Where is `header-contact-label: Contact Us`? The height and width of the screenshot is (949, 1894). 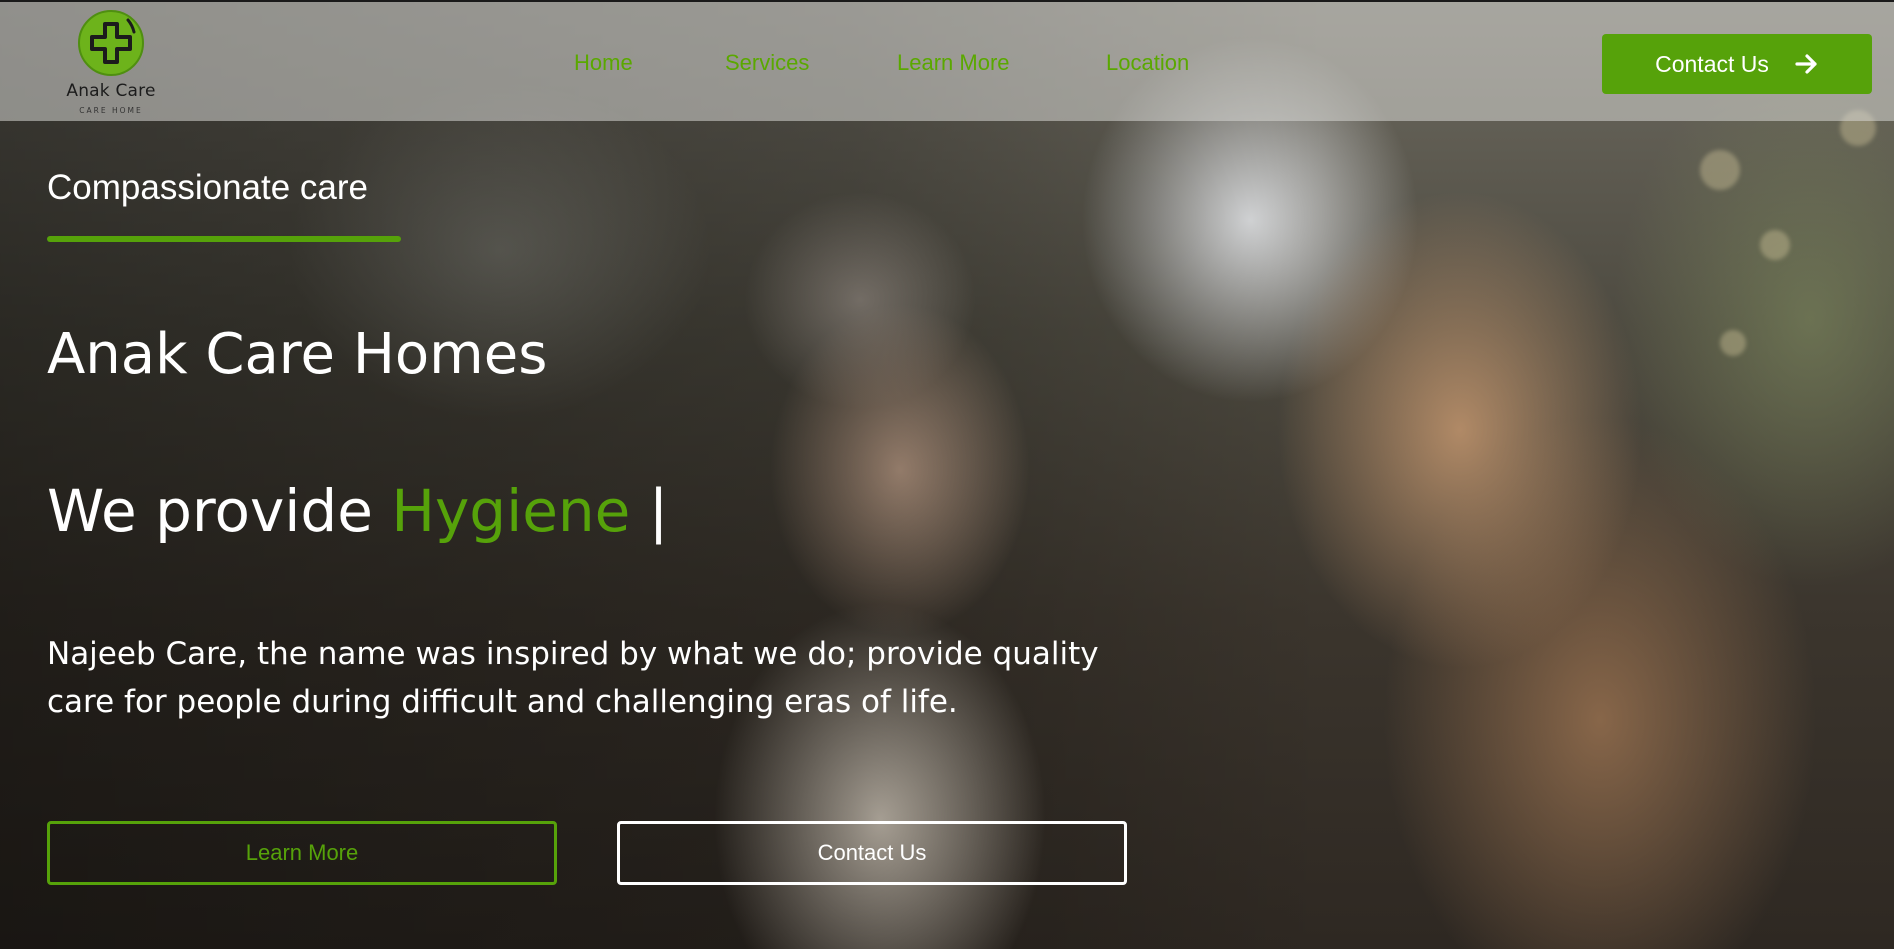
header-contact-label: Contact Us is located at coordinates (1712, 63).